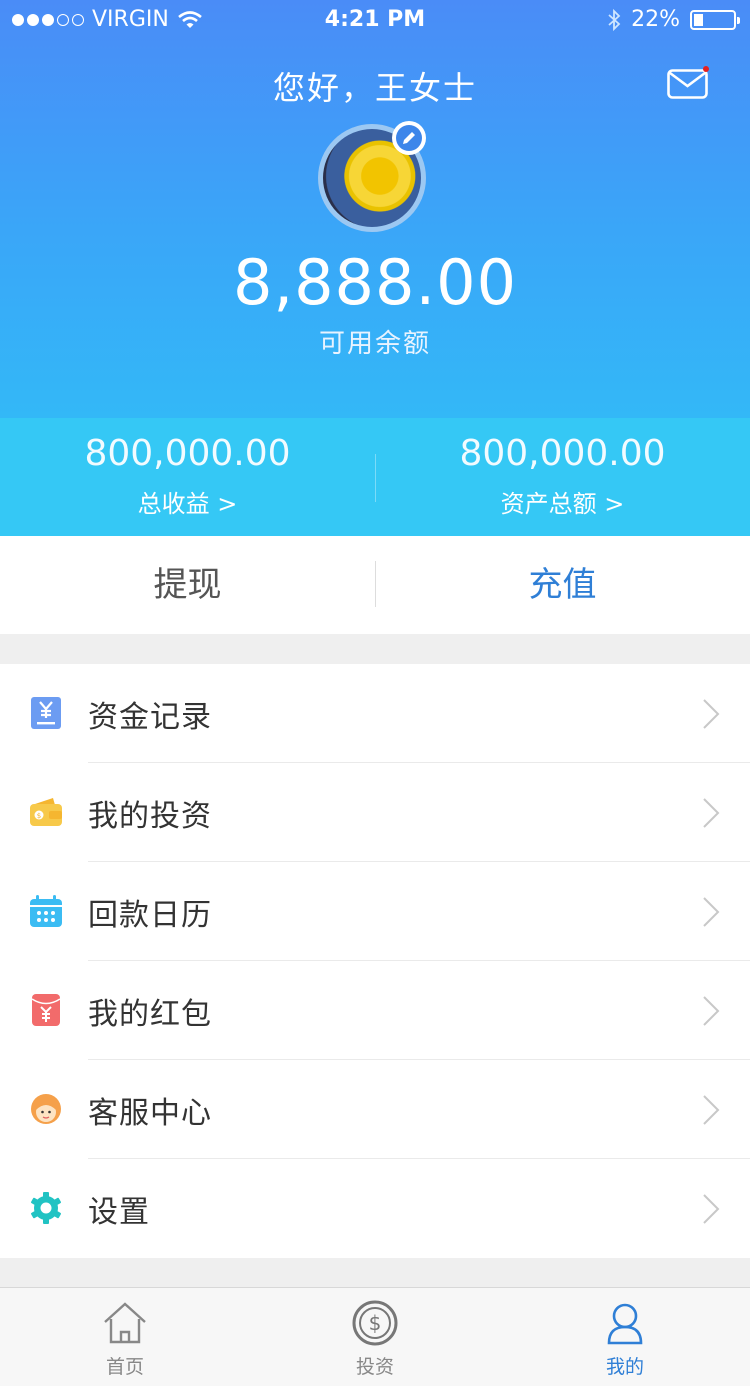  What do you see at coordinates (187, 504) in the screenshot?
I see `total-earnings-label: 总收益 >` at bounding box center [187, 504].